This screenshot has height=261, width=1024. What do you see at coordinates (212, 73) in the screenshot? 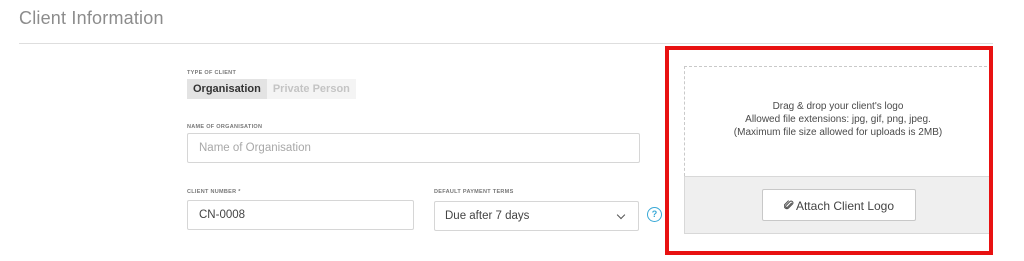
I see `client-type-label: TYPE OF CLIENT` at bounding box center [212, 73].